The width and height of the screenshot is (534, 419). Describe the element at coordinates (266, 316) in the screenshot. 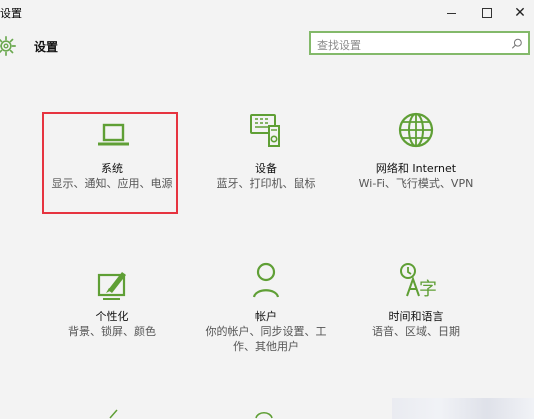

I see `tile-title: 帐户` at that location.